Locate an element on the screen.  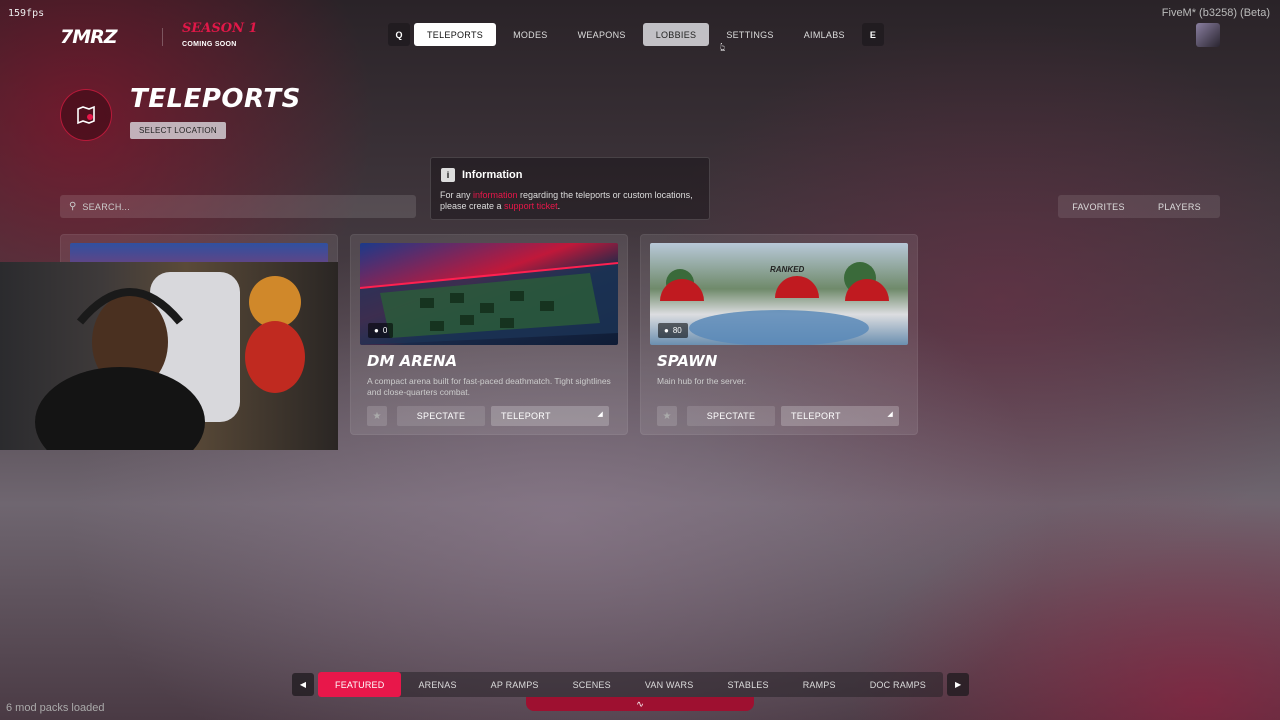
location-title: SPAWN is located at coordinates (687, 361).